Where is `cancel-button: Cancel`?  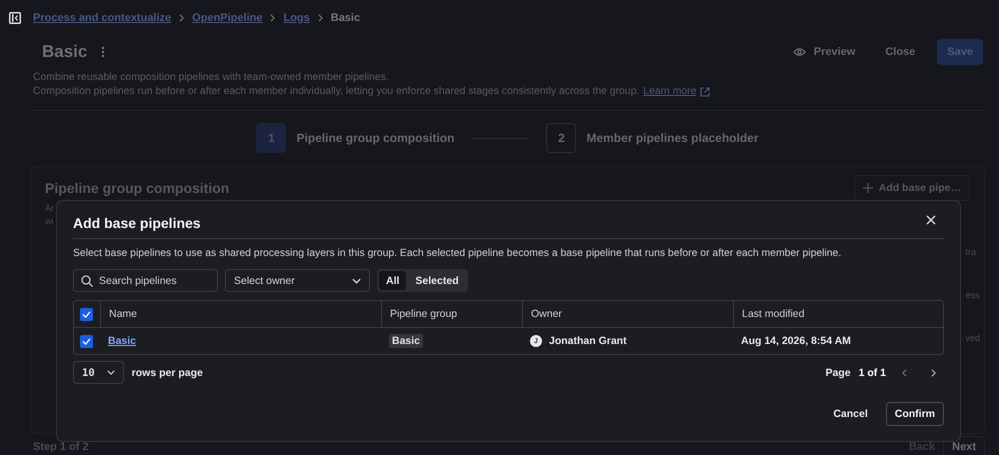
cancel-button: Cancel is located at coordinates (850, 414).